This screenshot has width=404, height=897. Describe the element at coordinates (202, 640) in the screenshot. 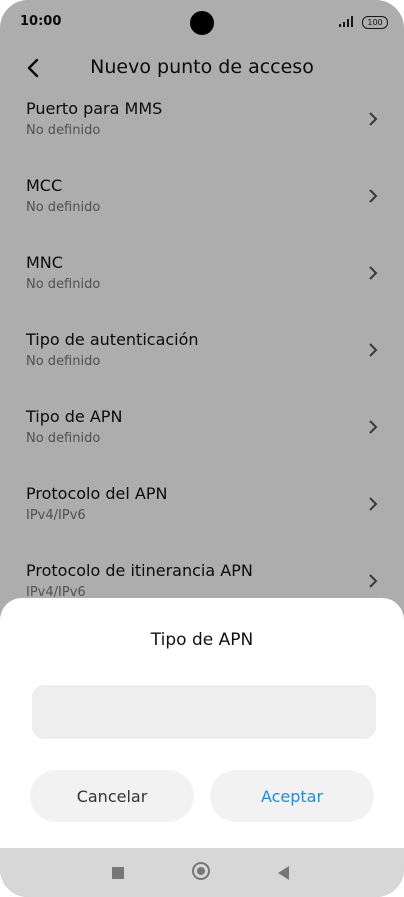

I see `dialog-title: Tipo de APN` at that location.